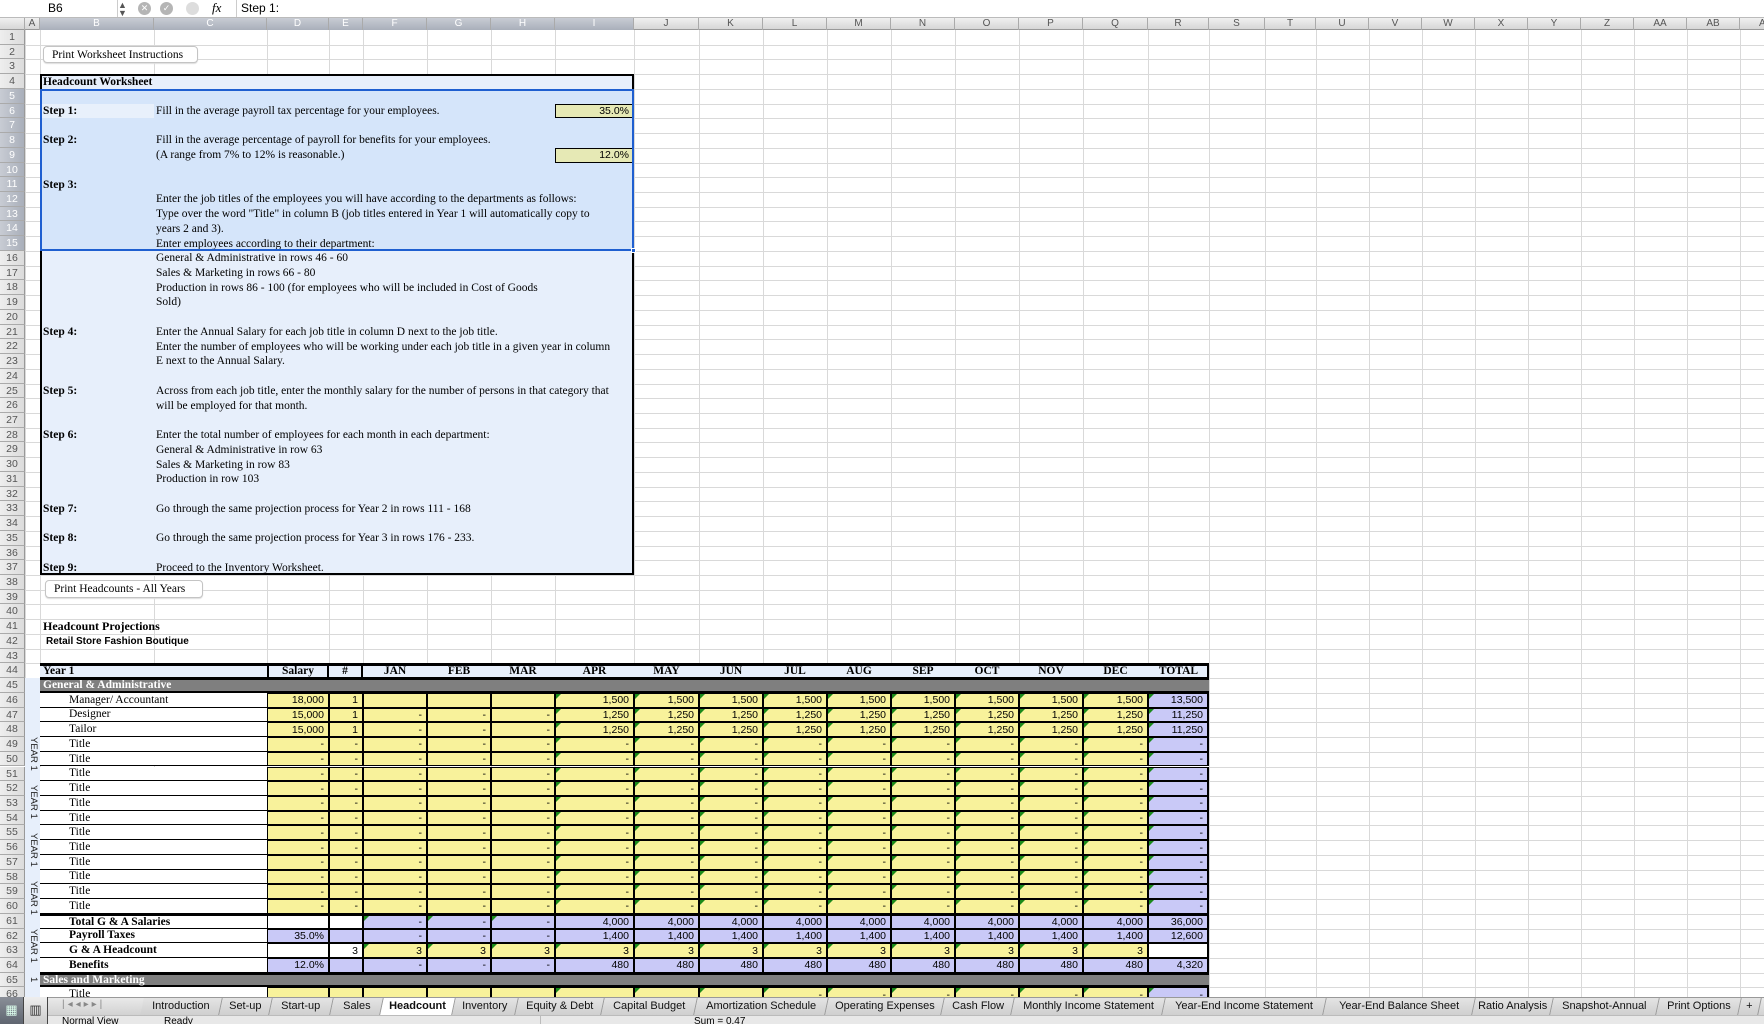  I want to click on row-header-33: 33, so click(12, 509).